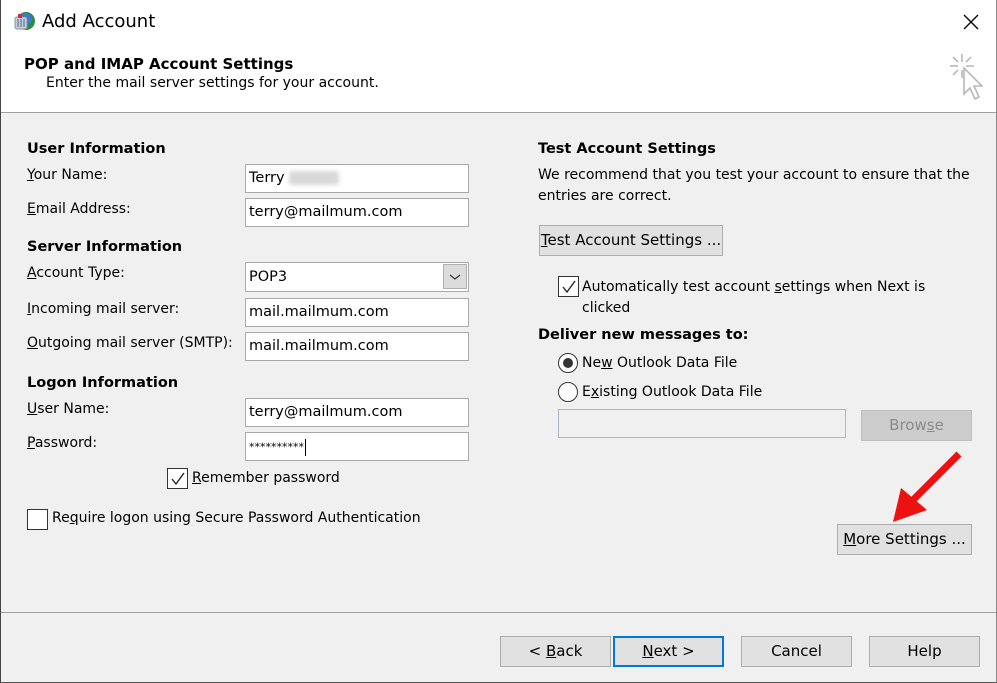 Image resolution: width=997 pixels, height=683 pixels. Describe the element at coordinates (357, 312) in the screenshot. I see `incoming-server-field: mail.mailmum.com` at that location.